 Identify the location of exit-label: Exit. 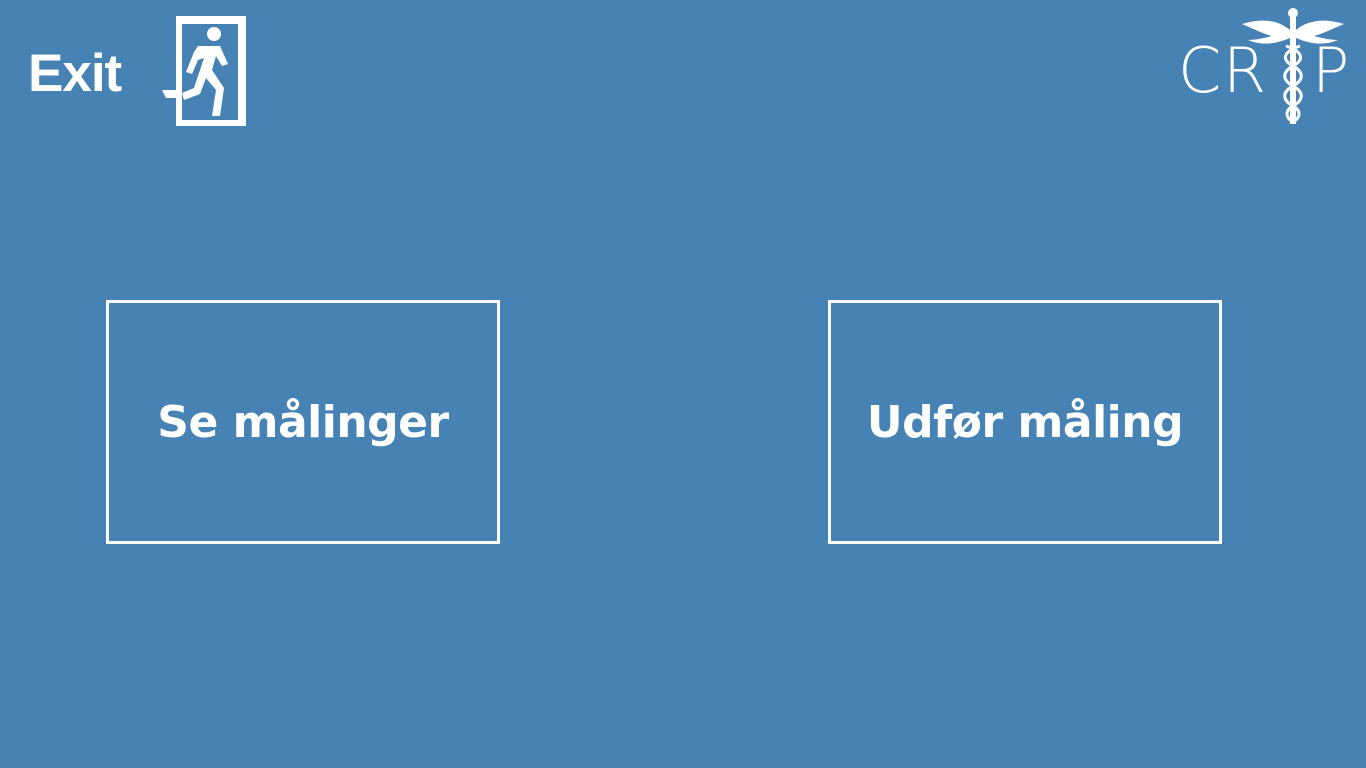
(75, 73).